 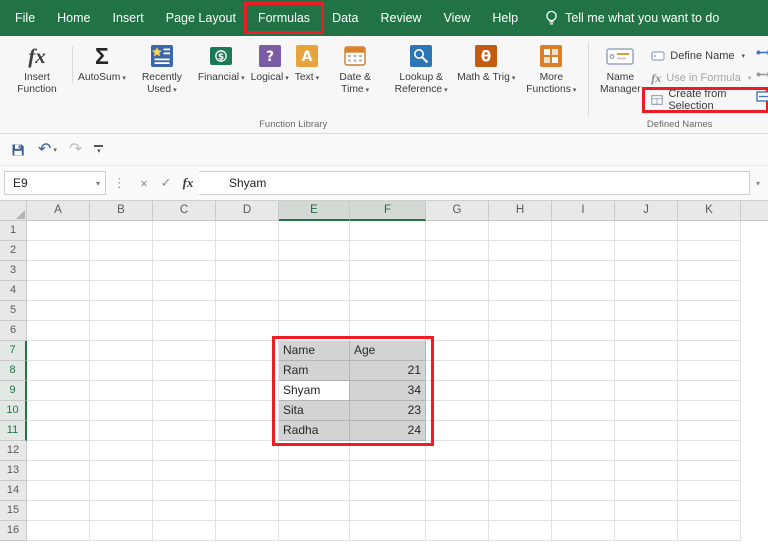 What do you see at coordinates (184, 211) in the screenshot?
I see `column-header-C: C` at bounding box center [184, 211].